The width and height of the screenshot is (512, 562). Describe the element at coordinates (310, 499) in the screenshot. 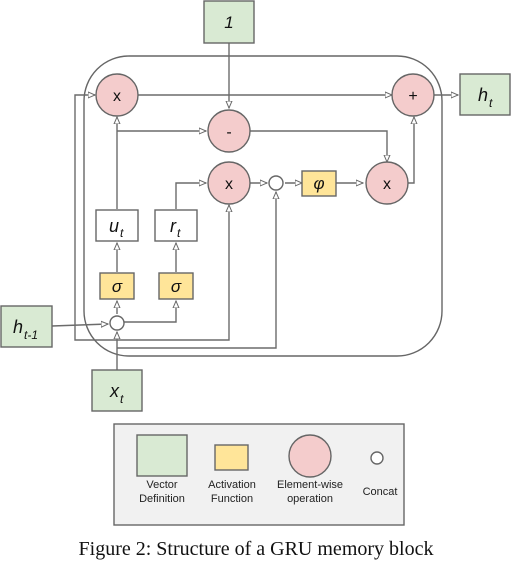

I see `legend-operation-label-2: operation` at that location.